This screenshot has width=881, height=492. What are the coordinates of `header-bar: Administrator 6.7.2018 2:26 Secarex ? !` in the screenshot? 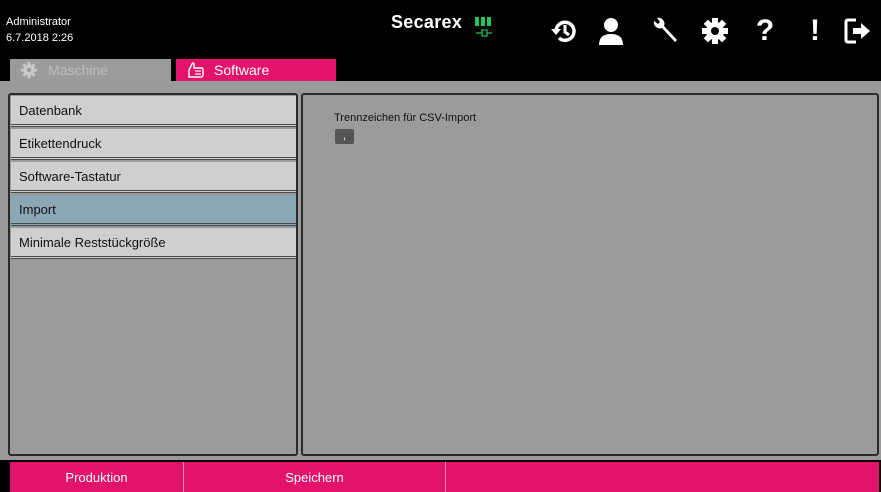 It's located at (440, 29).